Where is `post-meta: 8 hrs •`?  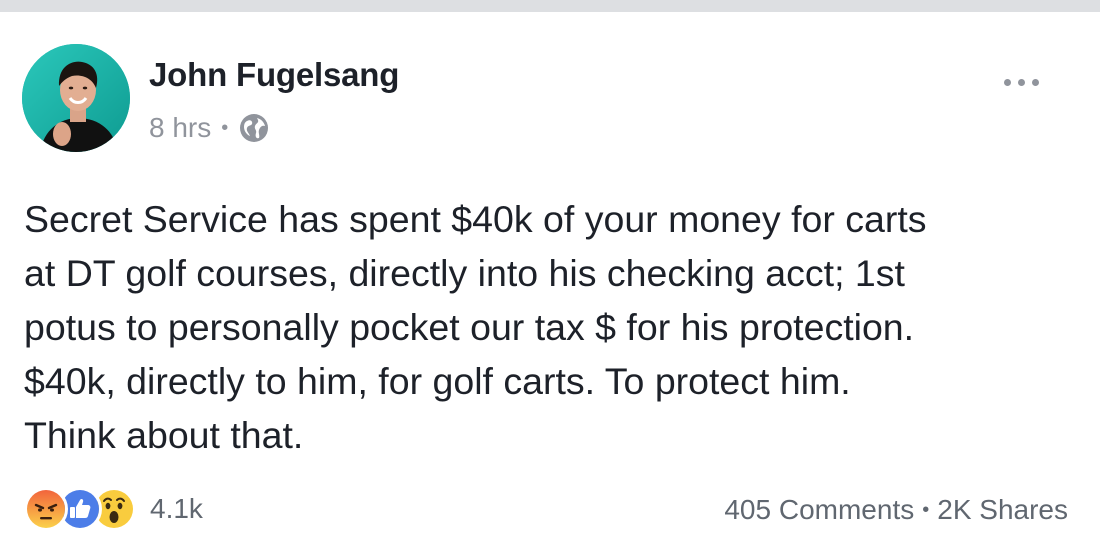 post-meta: 8 hrs • is located at coordinates (209, 128).